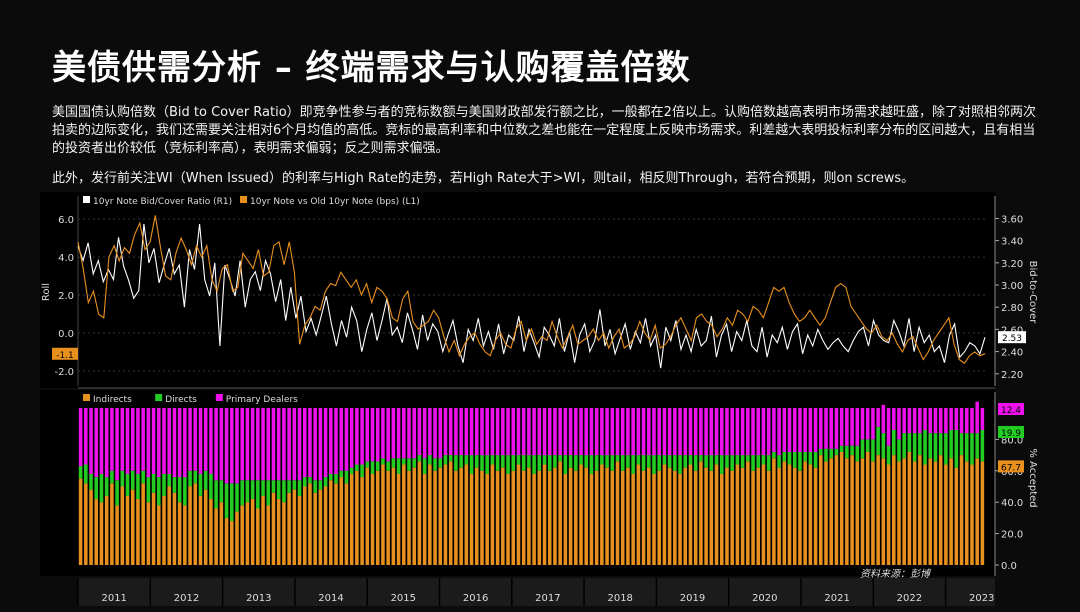  I want to click on left-tick-label: 4.0, so click(66, 258).